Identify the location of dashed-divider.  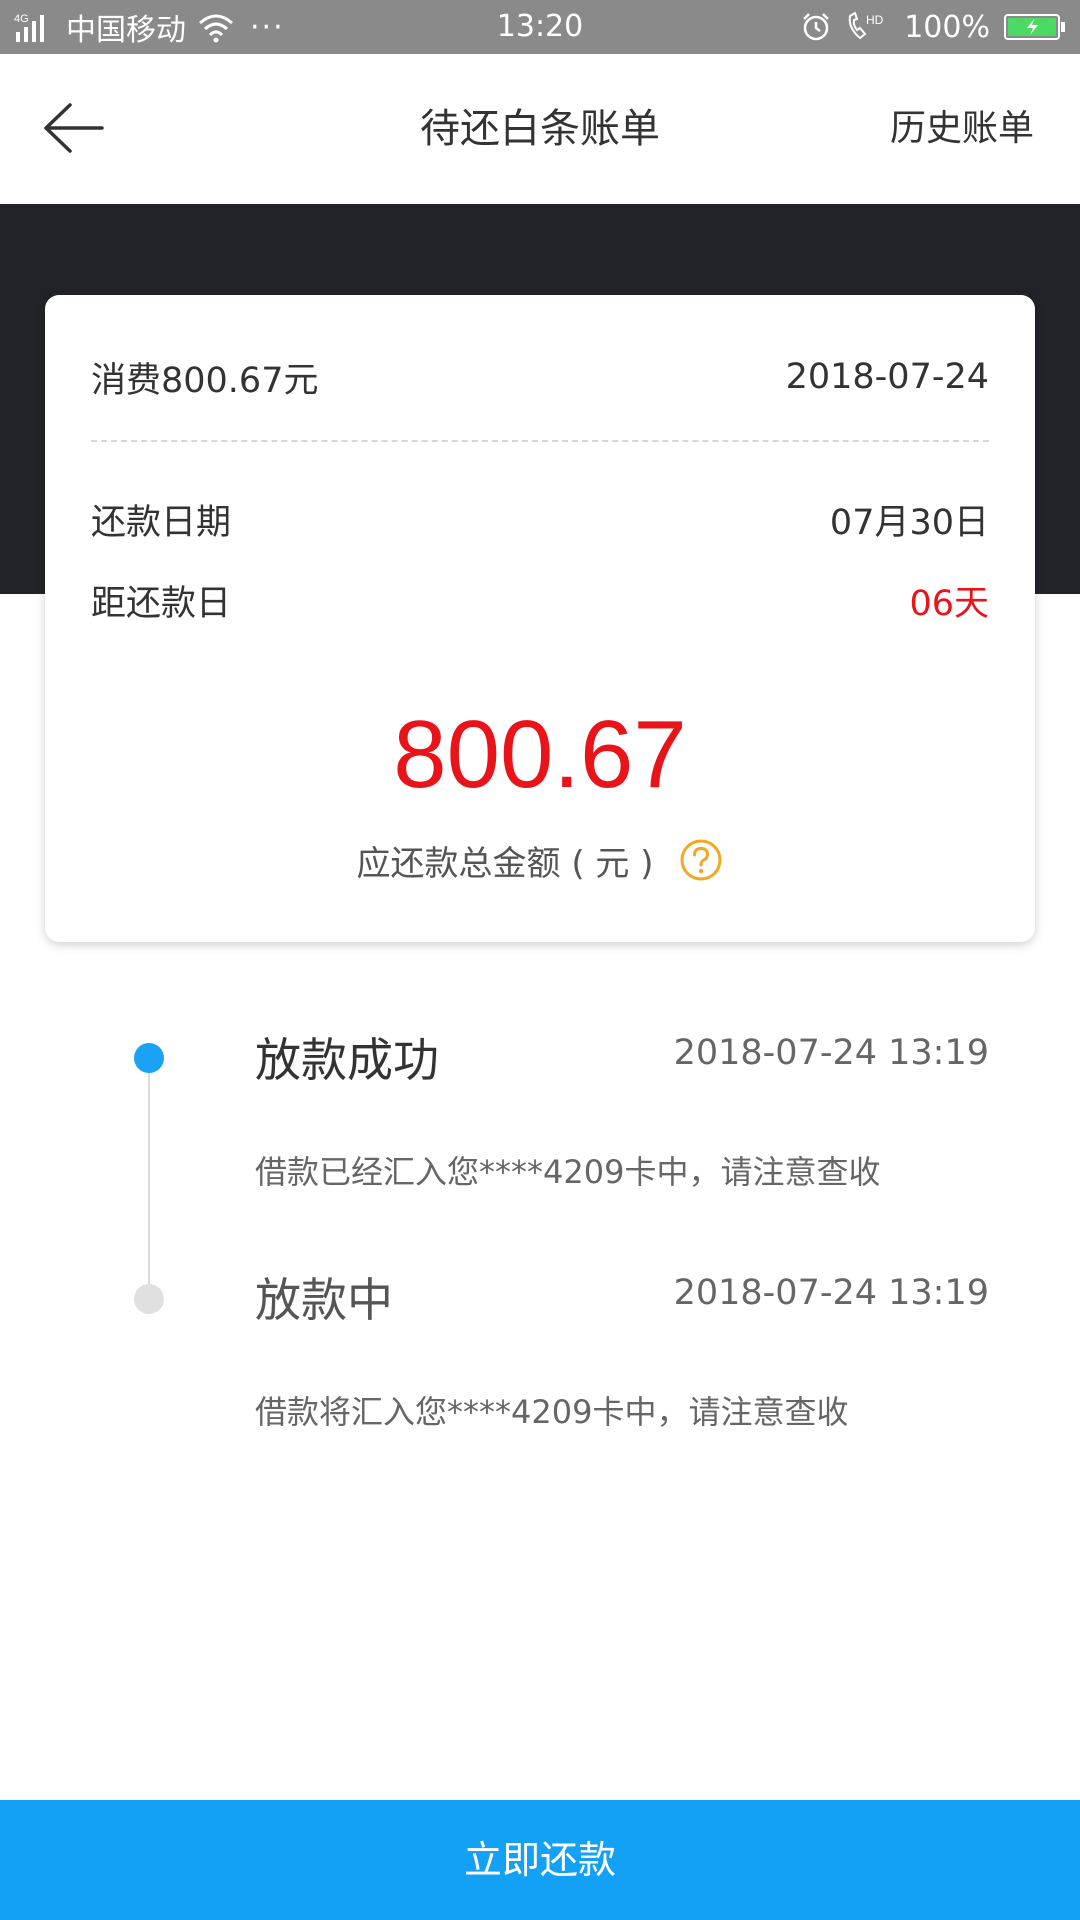
(540, 441).